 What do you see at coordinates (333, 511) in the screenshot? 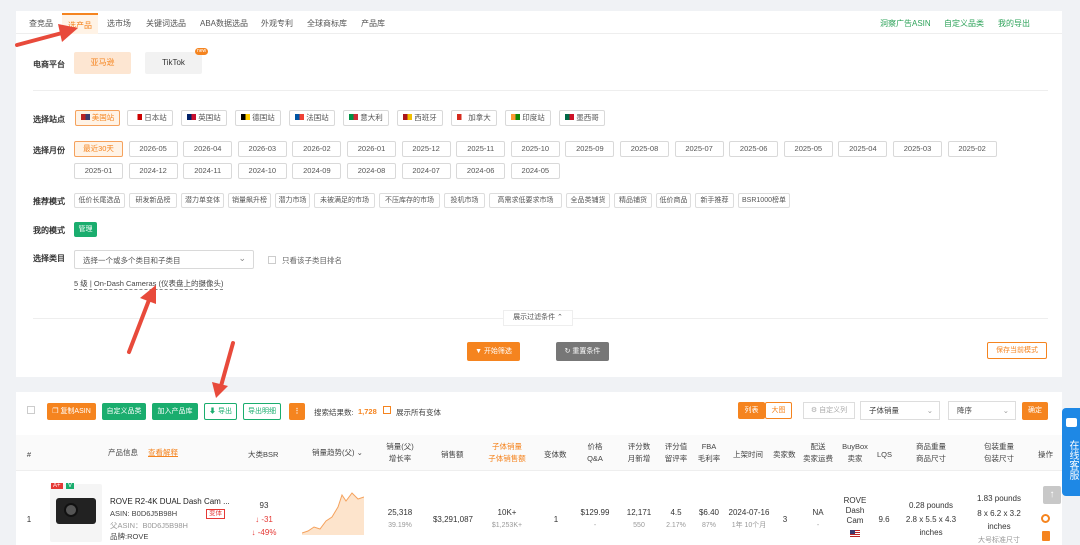
I see `sales-trend-chart` at bounding box center [333, 511].